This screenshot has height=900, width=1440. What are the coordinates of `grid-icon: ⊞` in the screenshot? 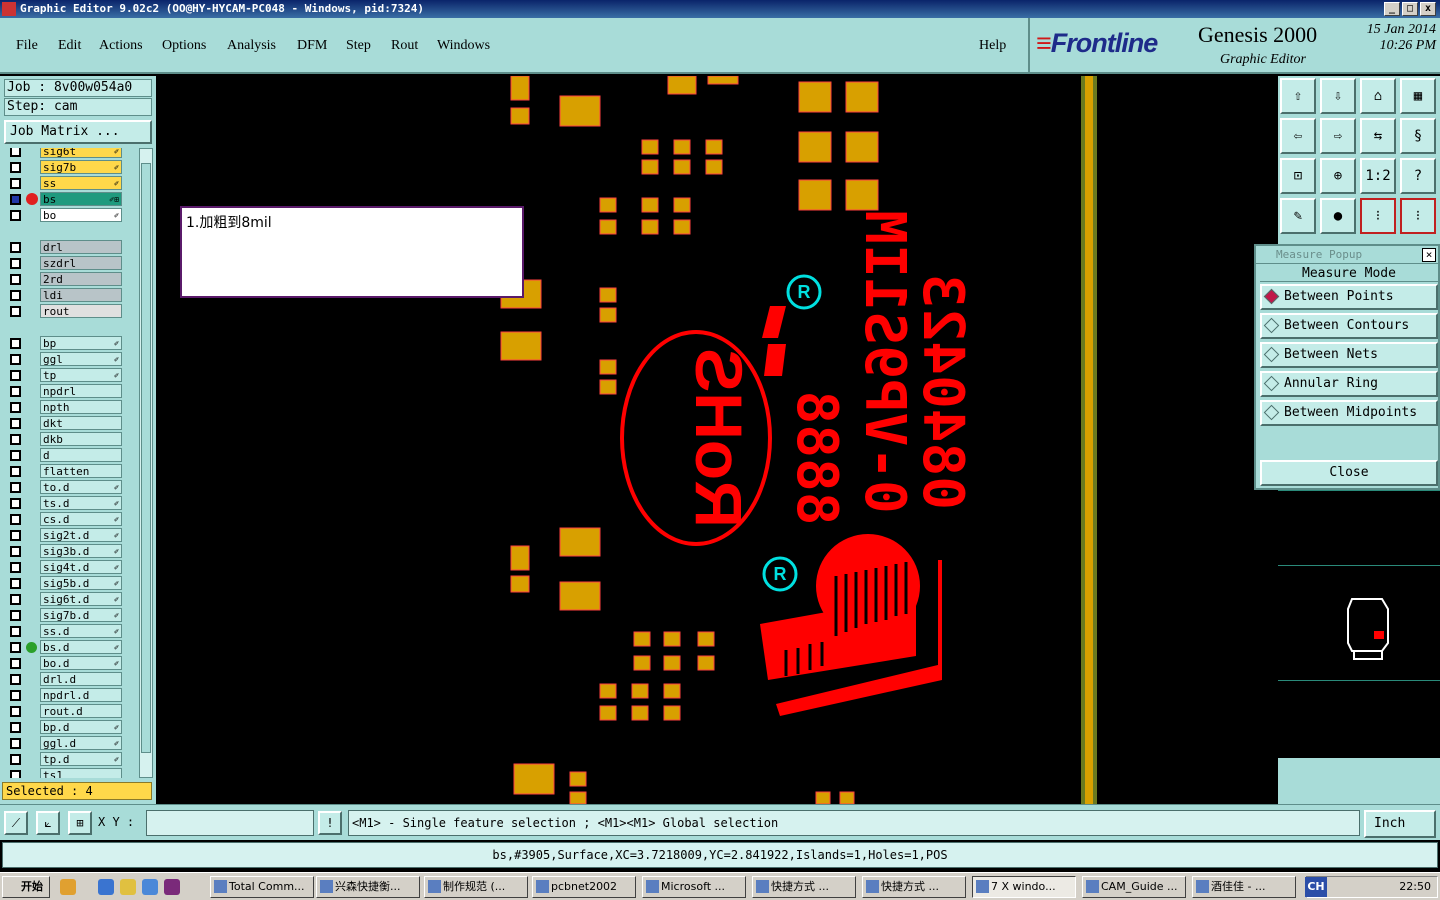 It's located at (80, 823).